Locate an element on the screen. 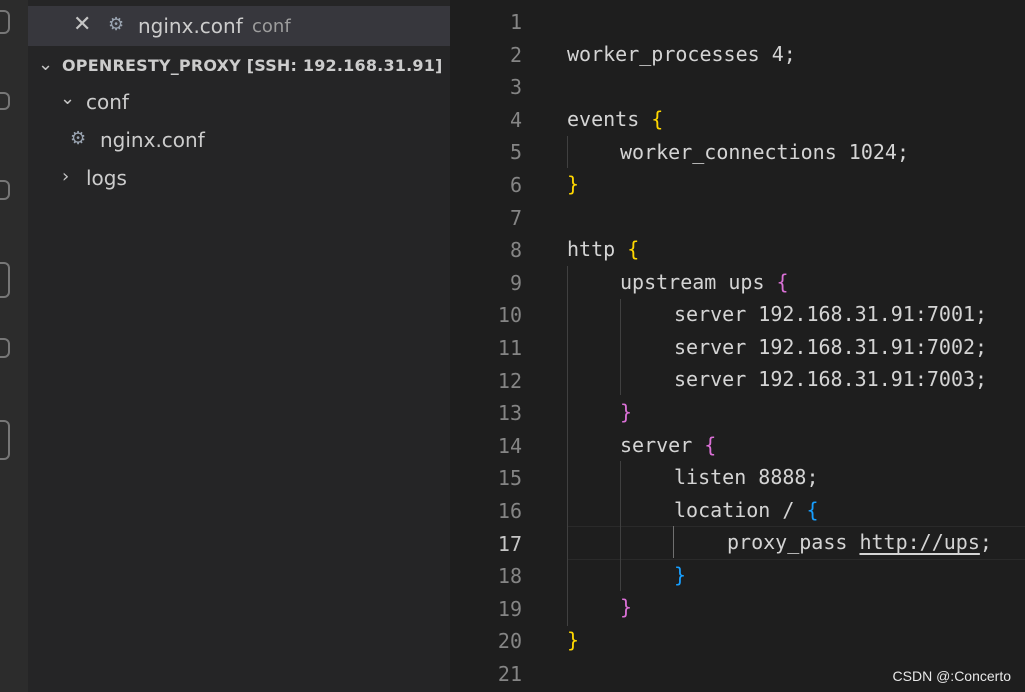 The height and width of the screenshot is (692, 1025). line-number: 17 is located at coordinates (509, 543).